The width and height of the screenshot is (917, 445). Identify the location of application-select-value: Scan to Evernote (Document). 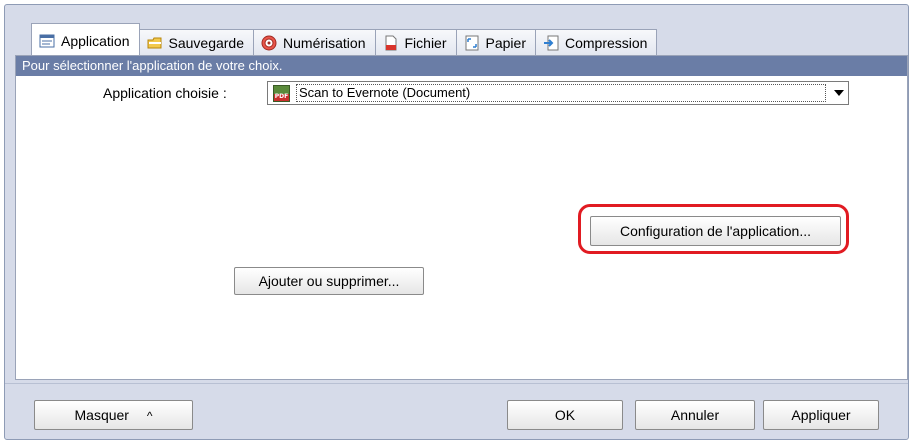
(561, 93).